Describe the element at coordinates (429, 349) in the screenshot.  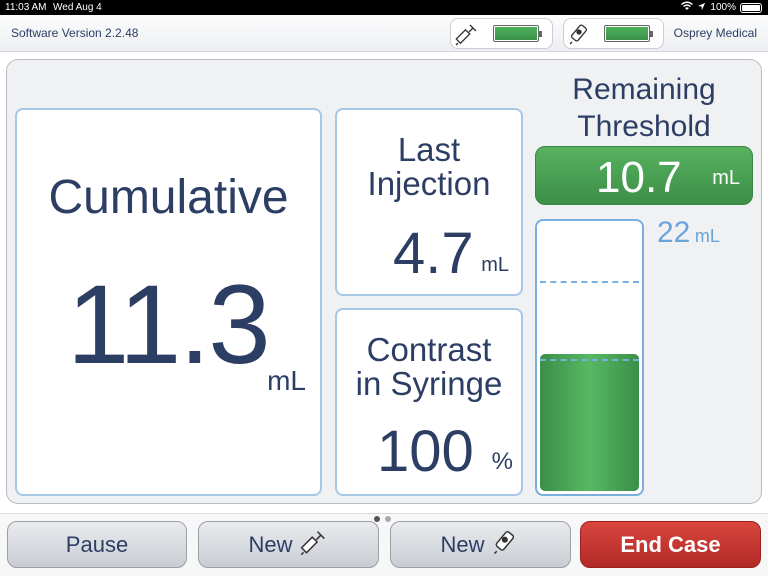
I see `contrast-title-line1: Contrast` at that location.